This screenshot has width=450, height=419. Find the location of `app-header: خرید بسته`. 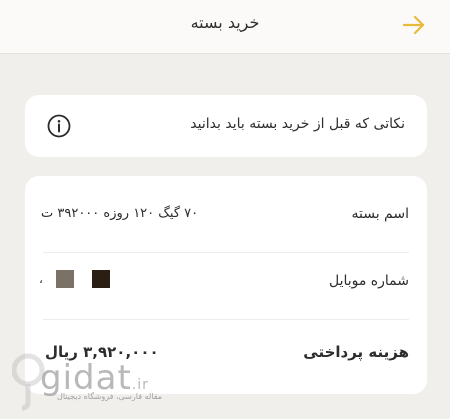

app-header: خرید بسته is located at coordinates (225, 27).